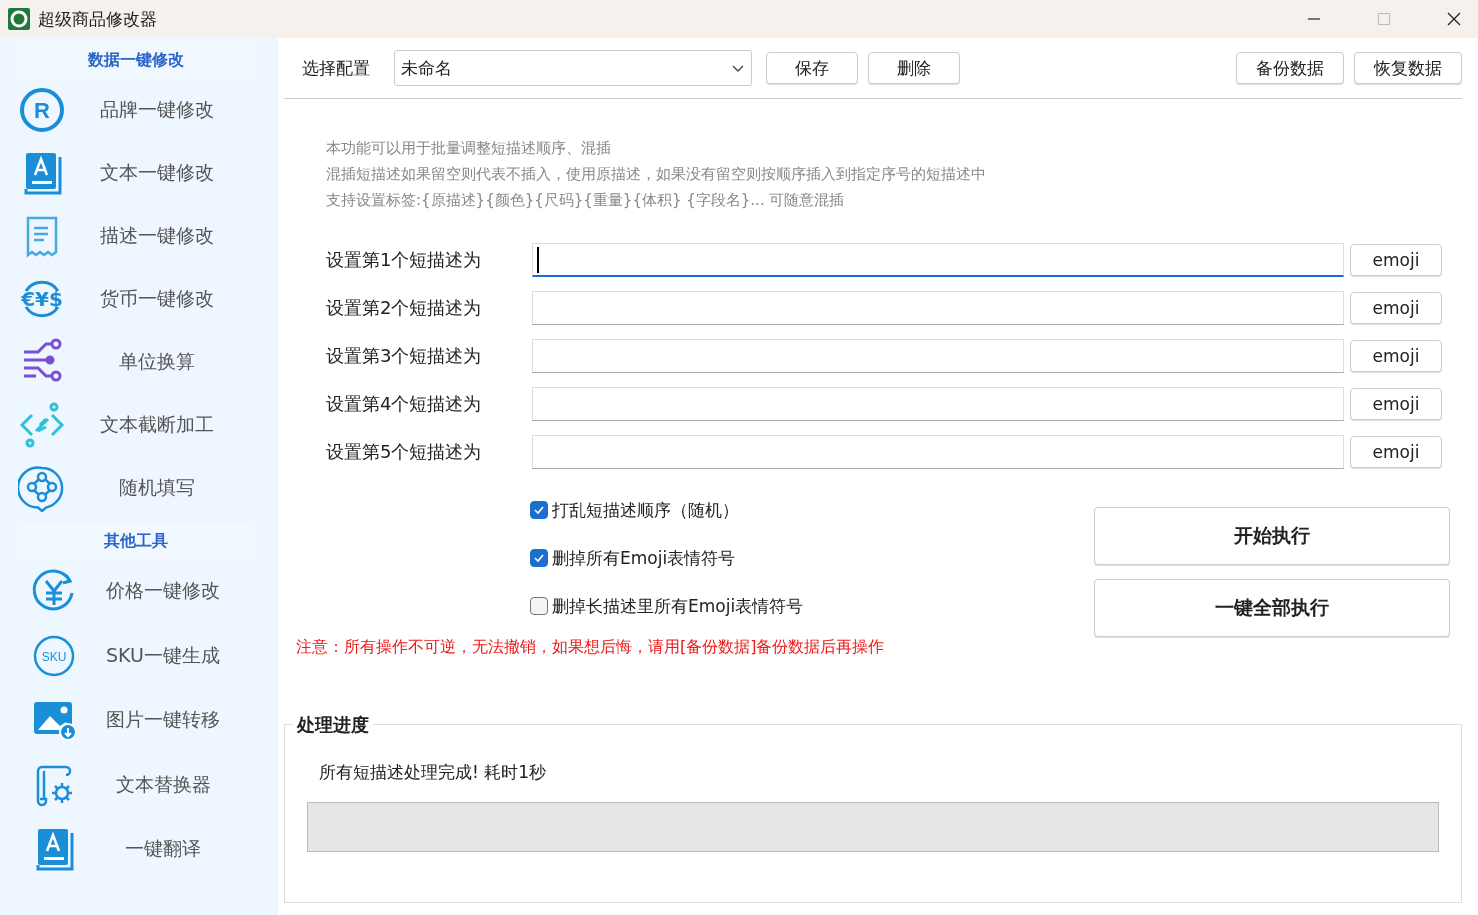 The image size is (1478, 915). What do you see at coordinates (404, 452) in the screenshot?
I see `field-label: 设置第5个短描述为` at bounding box center [404, 452].